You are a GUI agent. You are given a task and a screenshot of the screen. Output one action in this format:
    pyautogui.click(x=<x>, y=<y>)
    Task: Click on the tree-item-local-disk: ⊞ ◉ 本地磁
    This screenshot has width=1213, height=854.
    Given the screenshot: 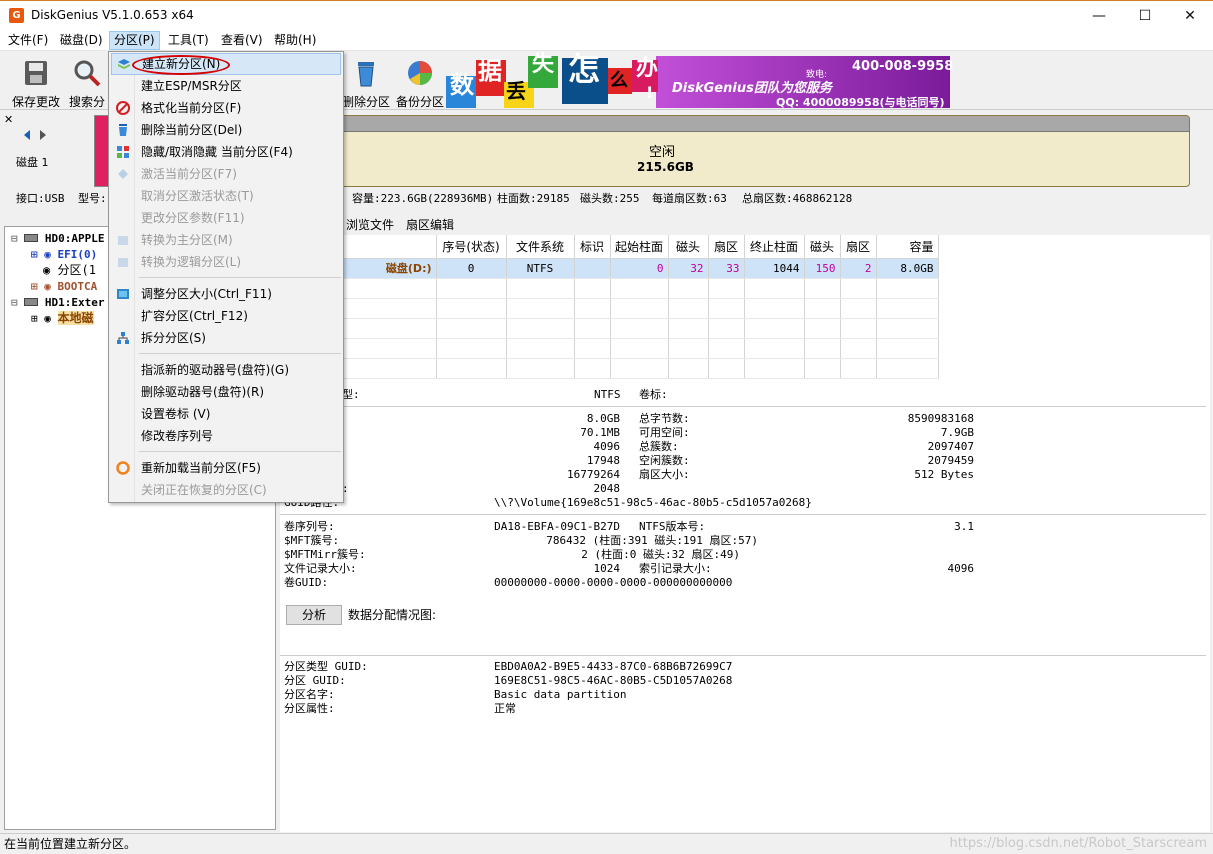 What is the action you would take?
    pyautogui.click(x=62, y=318)
    